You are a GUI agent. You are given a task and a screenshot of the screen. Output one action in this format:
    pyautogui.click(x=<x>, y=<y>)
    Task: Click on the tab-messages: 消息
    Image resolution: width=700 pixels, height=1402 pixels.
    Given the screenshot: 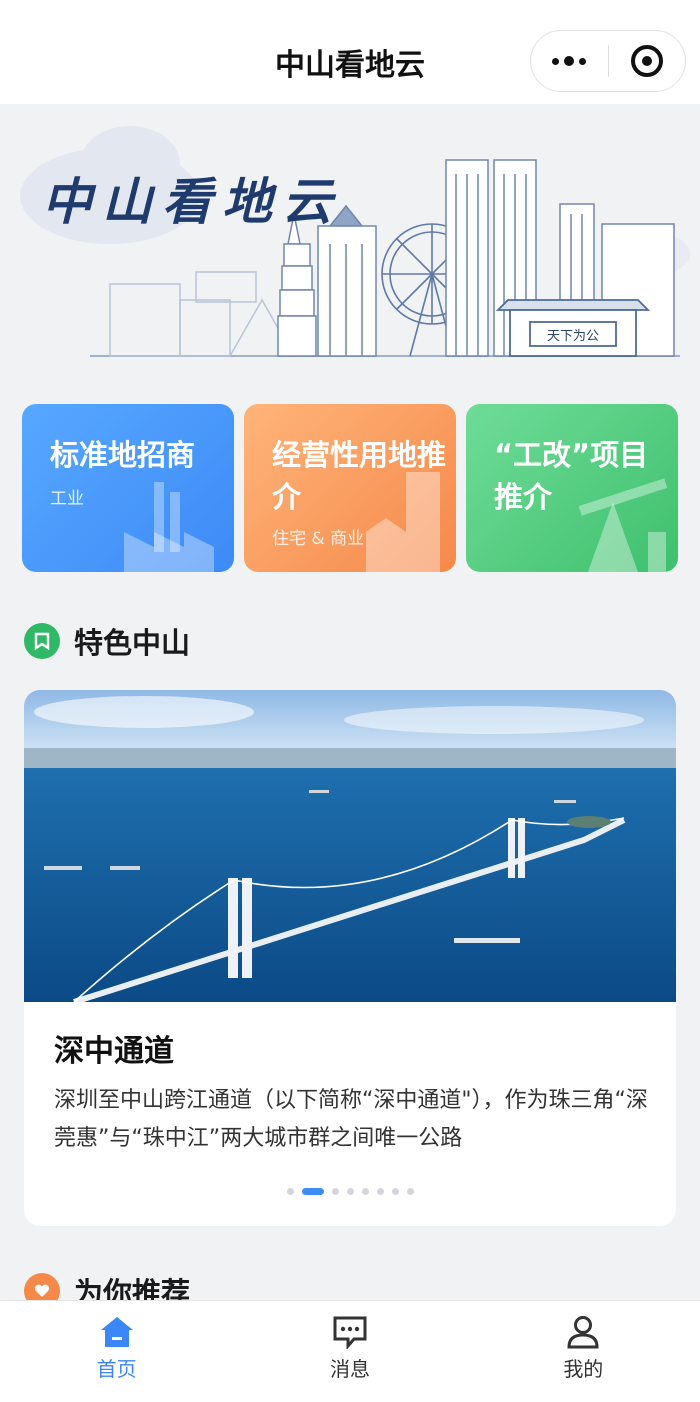 What is the action you would take?
    pyautogui.click(x=349, y=1351)
    